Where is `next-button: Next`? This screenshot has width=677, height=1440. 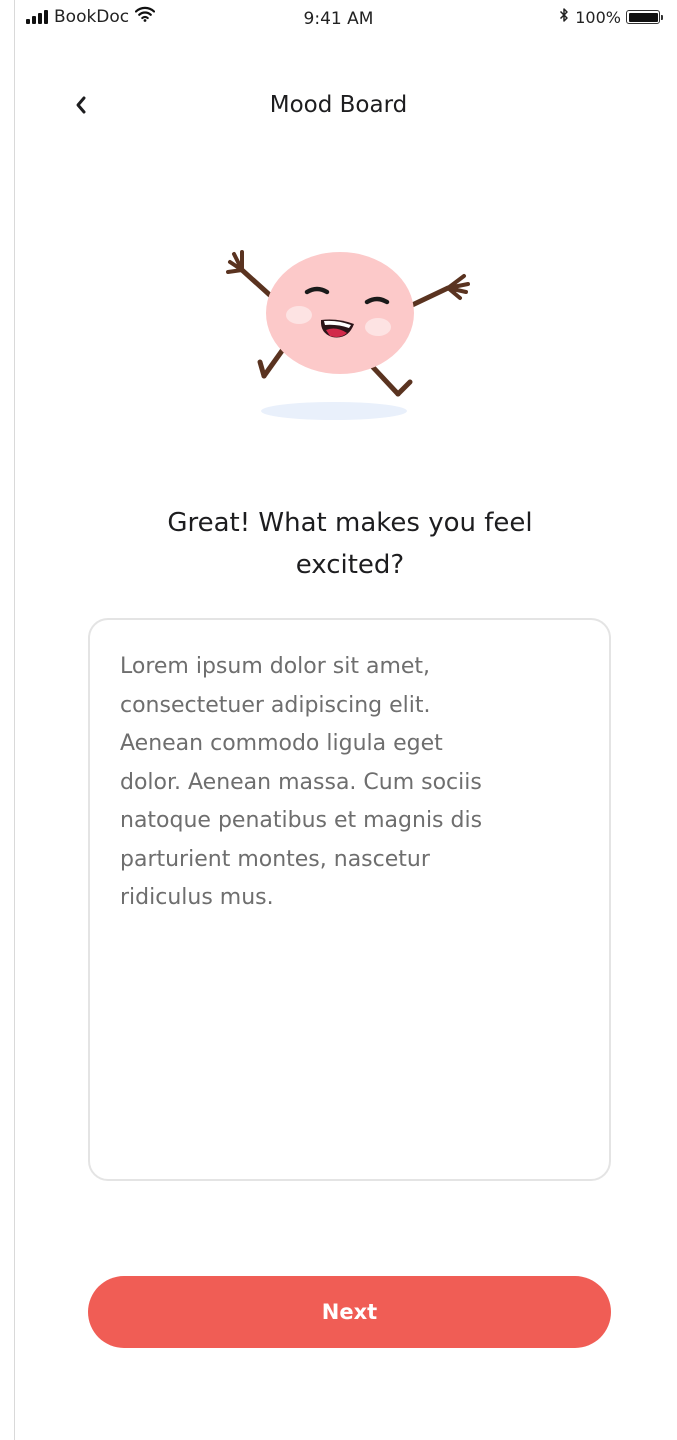 next-button: Next is located at coordinates (349, 1312).